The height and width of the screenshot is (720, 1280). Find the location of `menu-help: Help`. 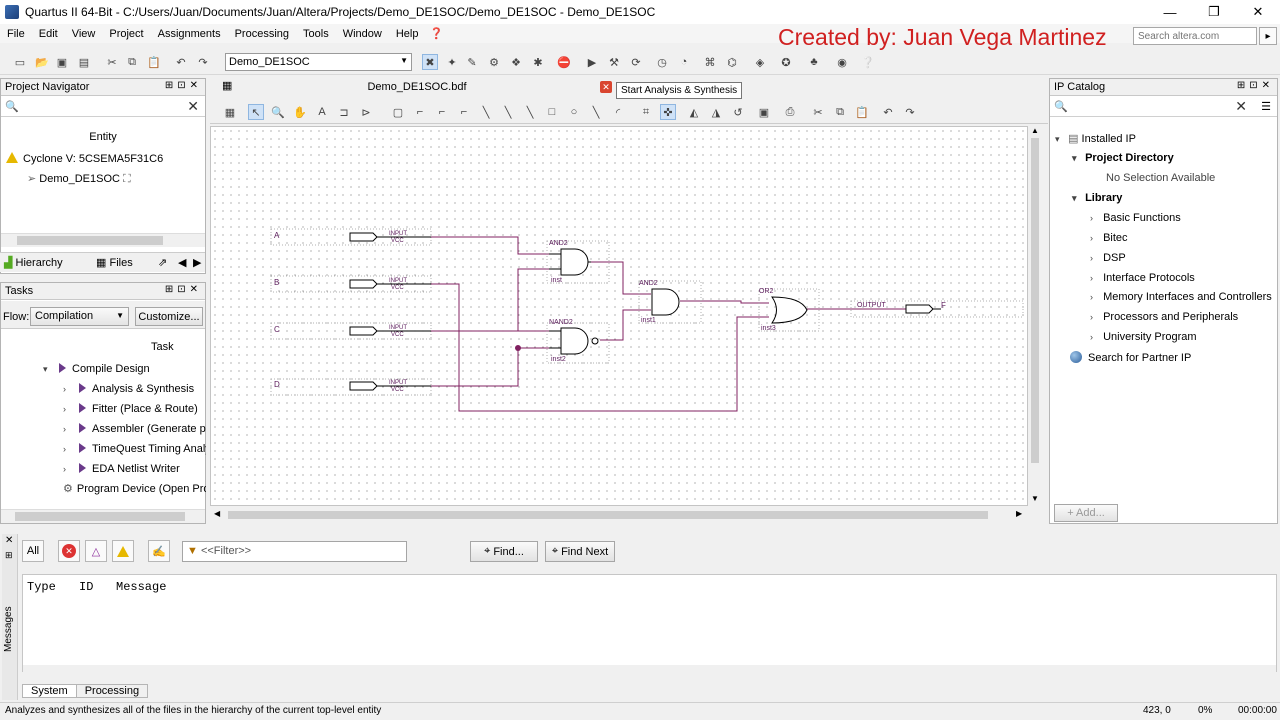

menu-help: Help is located at coordinates (407, 34).